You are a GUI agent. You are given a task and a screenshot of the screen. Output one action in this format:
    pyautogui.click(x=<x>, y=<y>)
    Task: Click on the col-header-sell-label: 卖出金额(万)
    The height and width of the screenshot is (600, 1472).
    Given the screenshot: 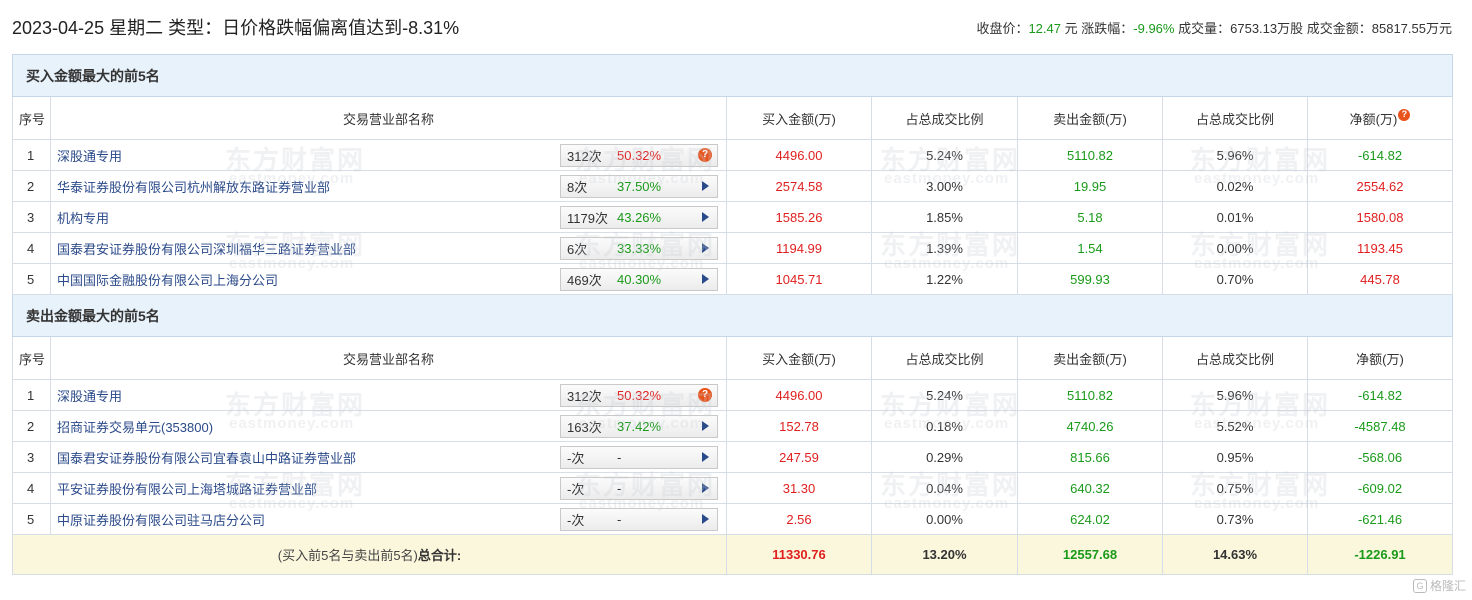 What is the action you would take?
    pyautogui.click(x=1090, y=119)
    